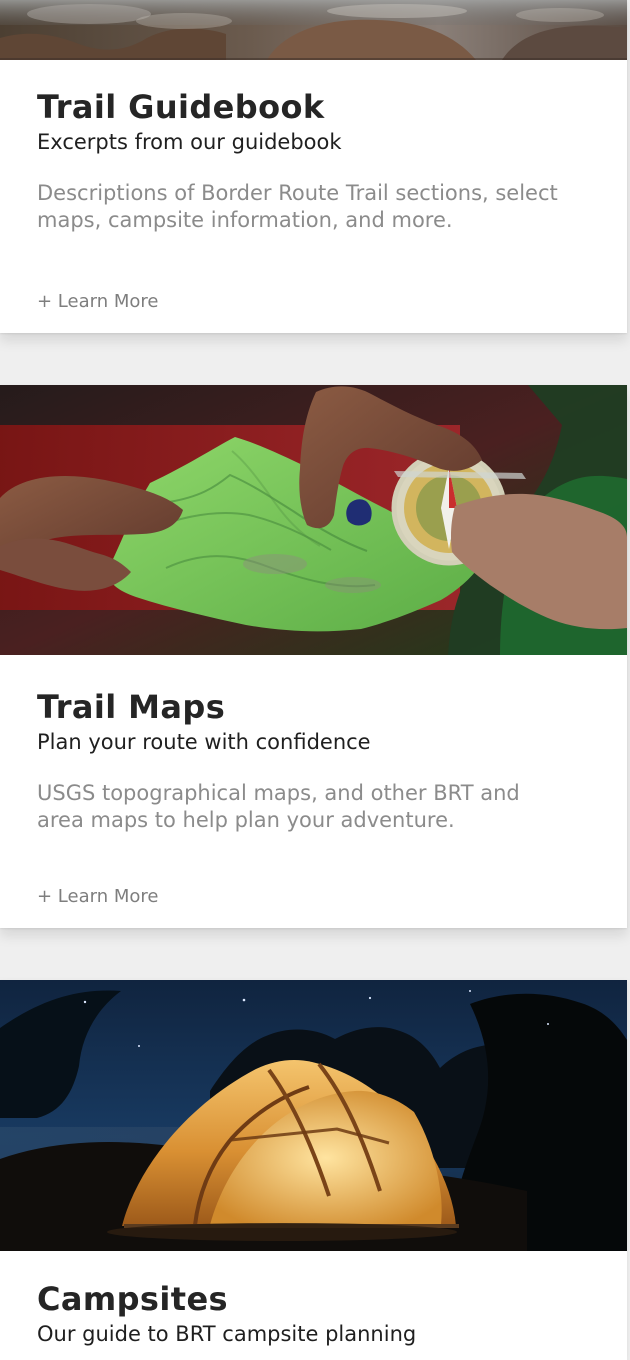 The height and width of the screenshot is (1360, 630). Describe the element at coordinates (189, 142) in the screenshot. I see `guidebook-subtitle: Excerpts from our guidebook` at that location.